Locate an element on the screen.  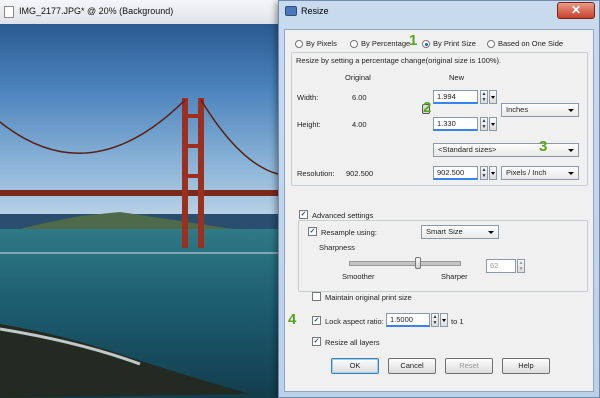
sharpness-slider-thumb is located at coordinates (418, 263).